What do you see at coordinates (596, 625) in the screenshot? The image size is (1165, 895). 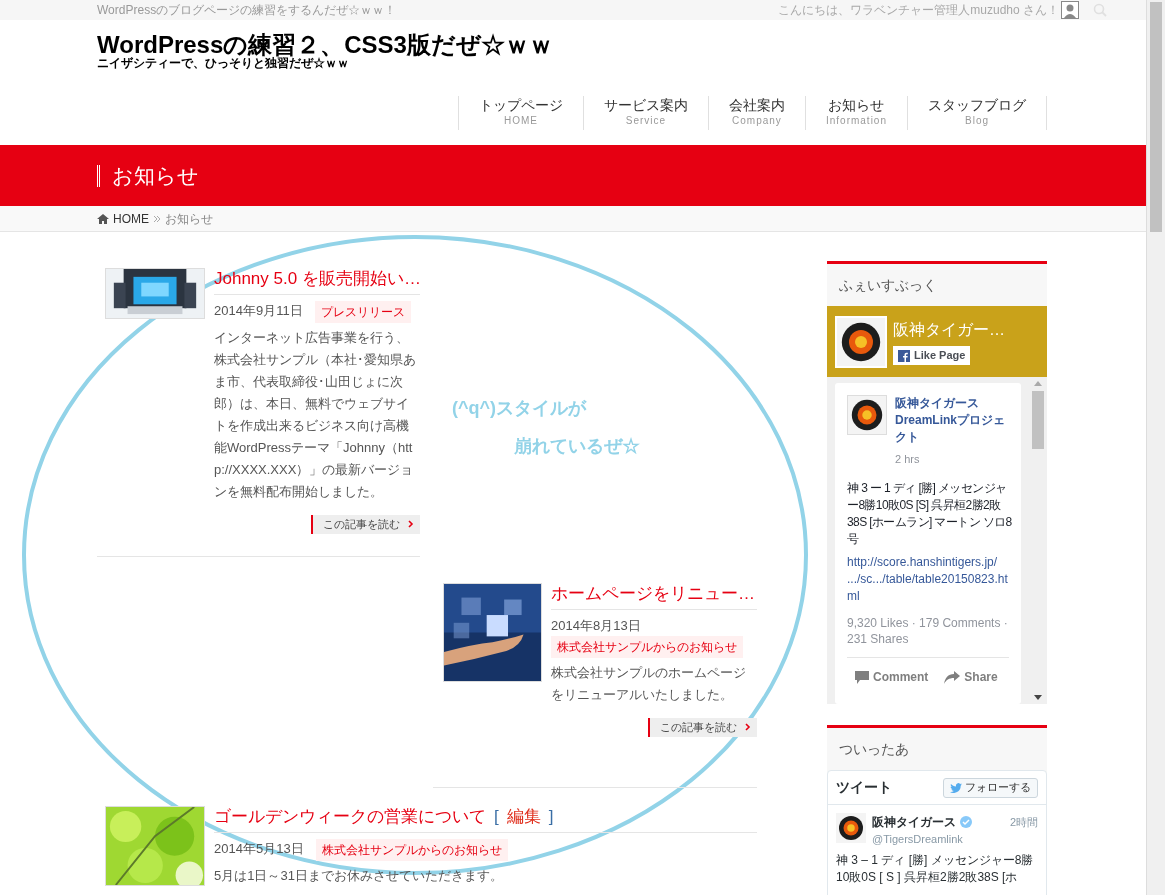 I see `post-date: 2014年8月13日` at bounding box center [596, 625].